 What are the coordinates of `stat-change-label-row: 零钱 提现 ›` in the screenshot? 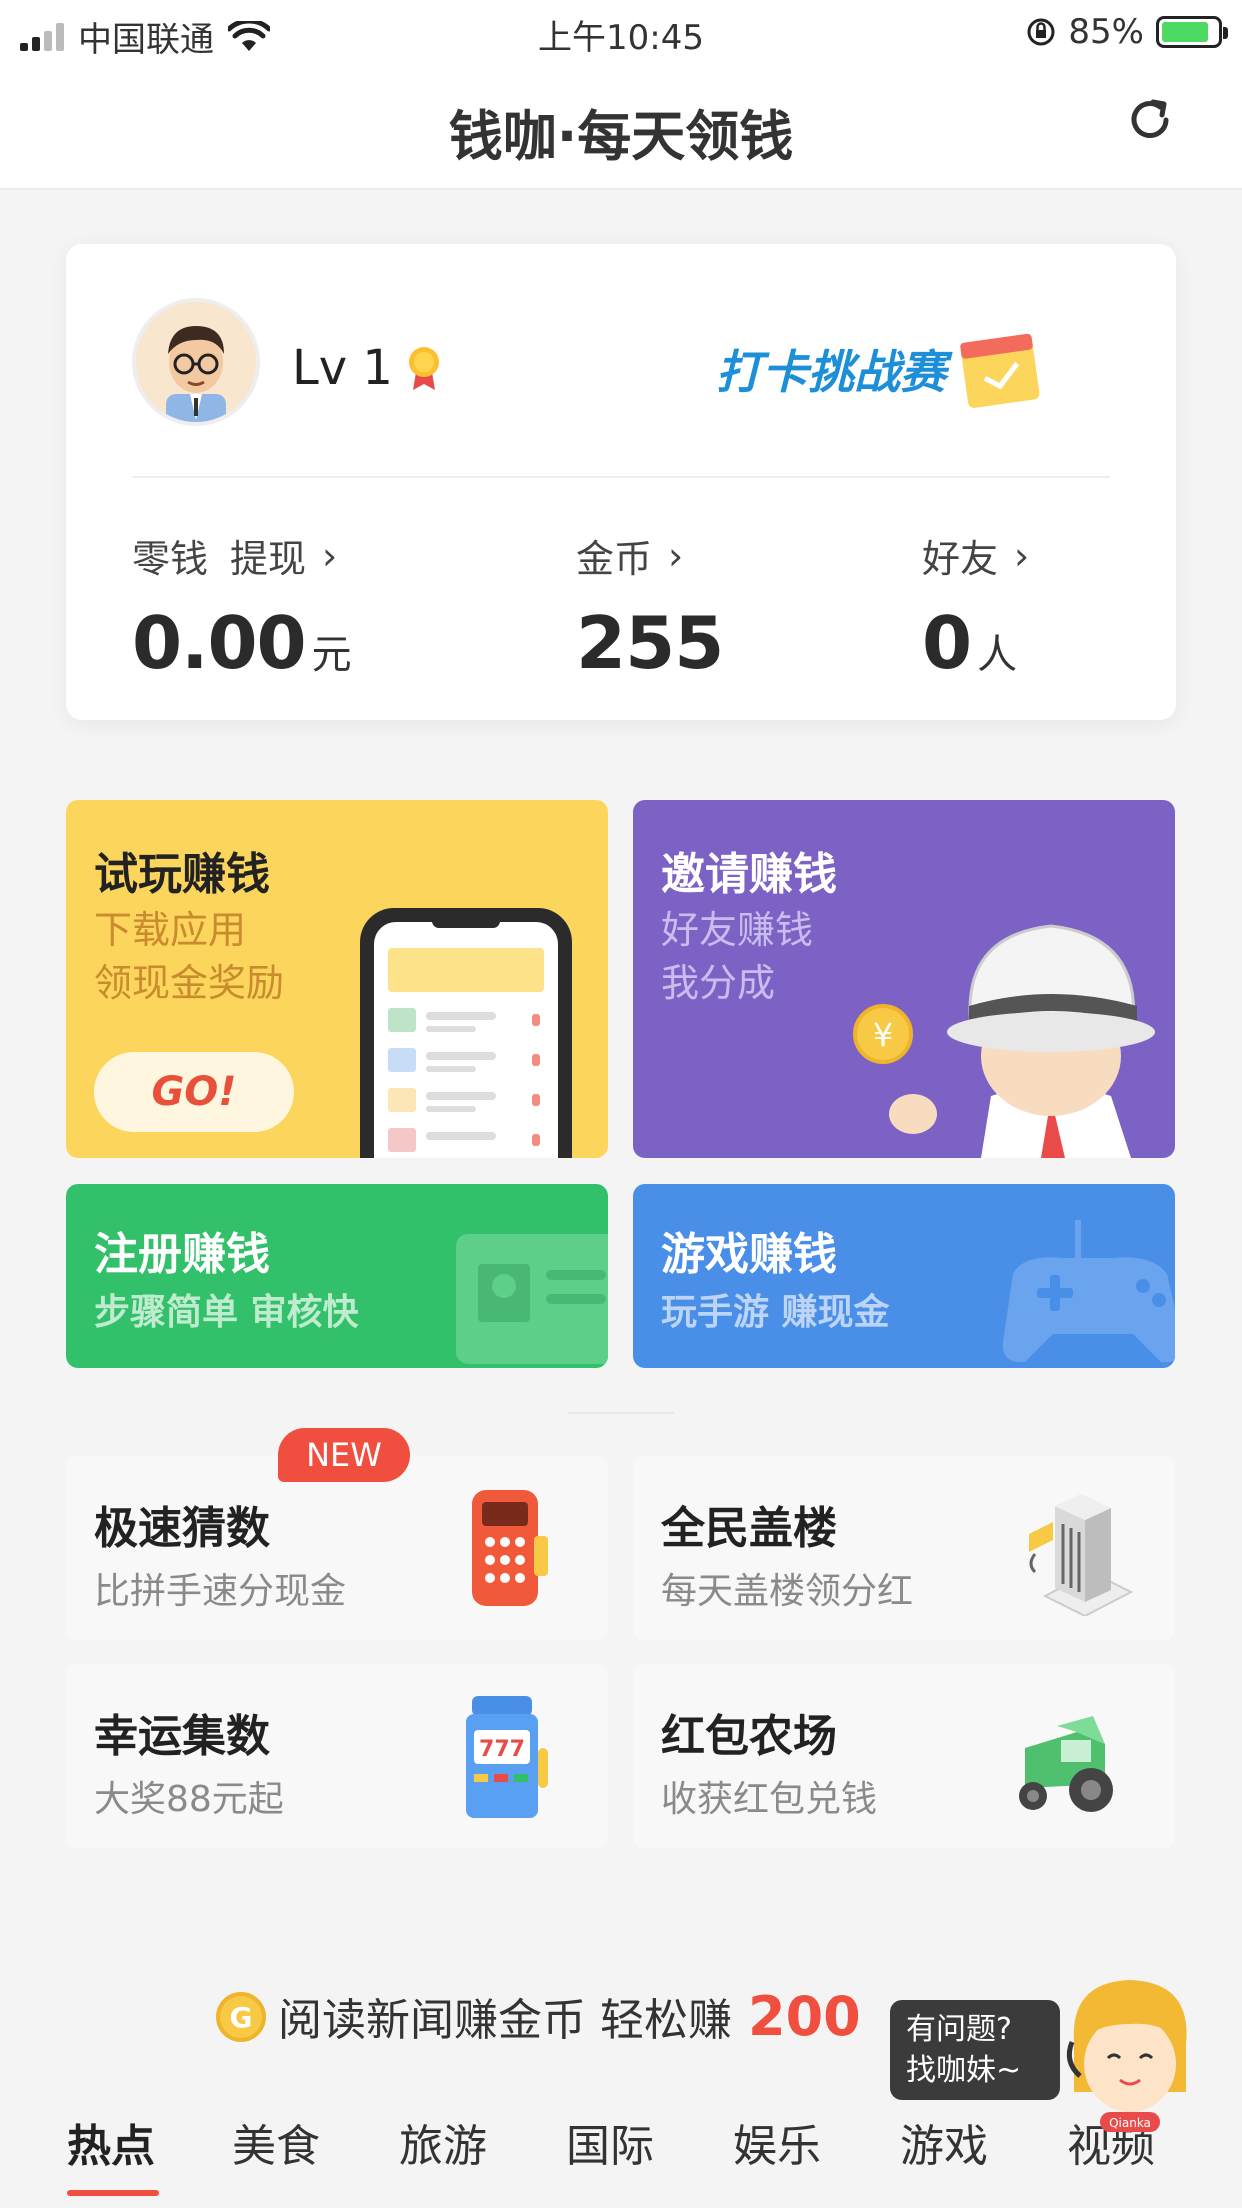 It's located at (242, 555).